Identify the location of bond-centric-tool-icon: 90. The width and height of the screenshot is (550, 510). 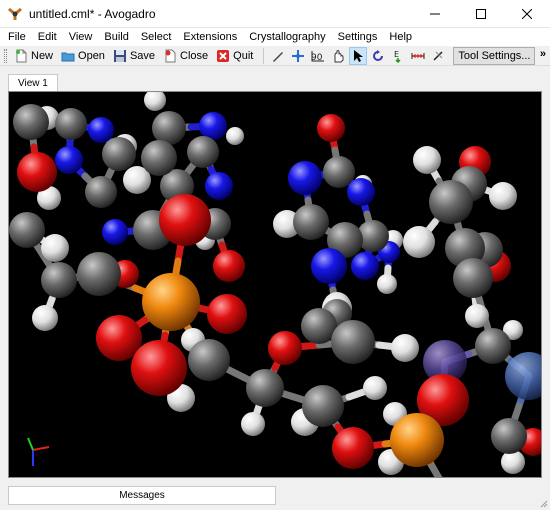
(318, 56).